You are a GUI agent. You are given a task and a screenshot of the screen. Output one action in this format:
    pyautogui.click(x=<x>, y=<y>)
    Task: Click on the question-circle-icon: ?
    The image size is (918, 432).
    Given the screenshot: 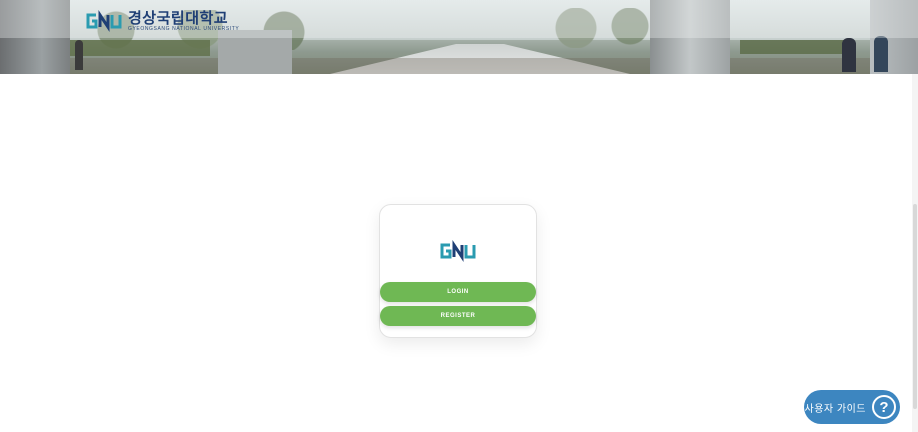 What is the action you would take?
    pyautogui.click(x=884, y=407)
    